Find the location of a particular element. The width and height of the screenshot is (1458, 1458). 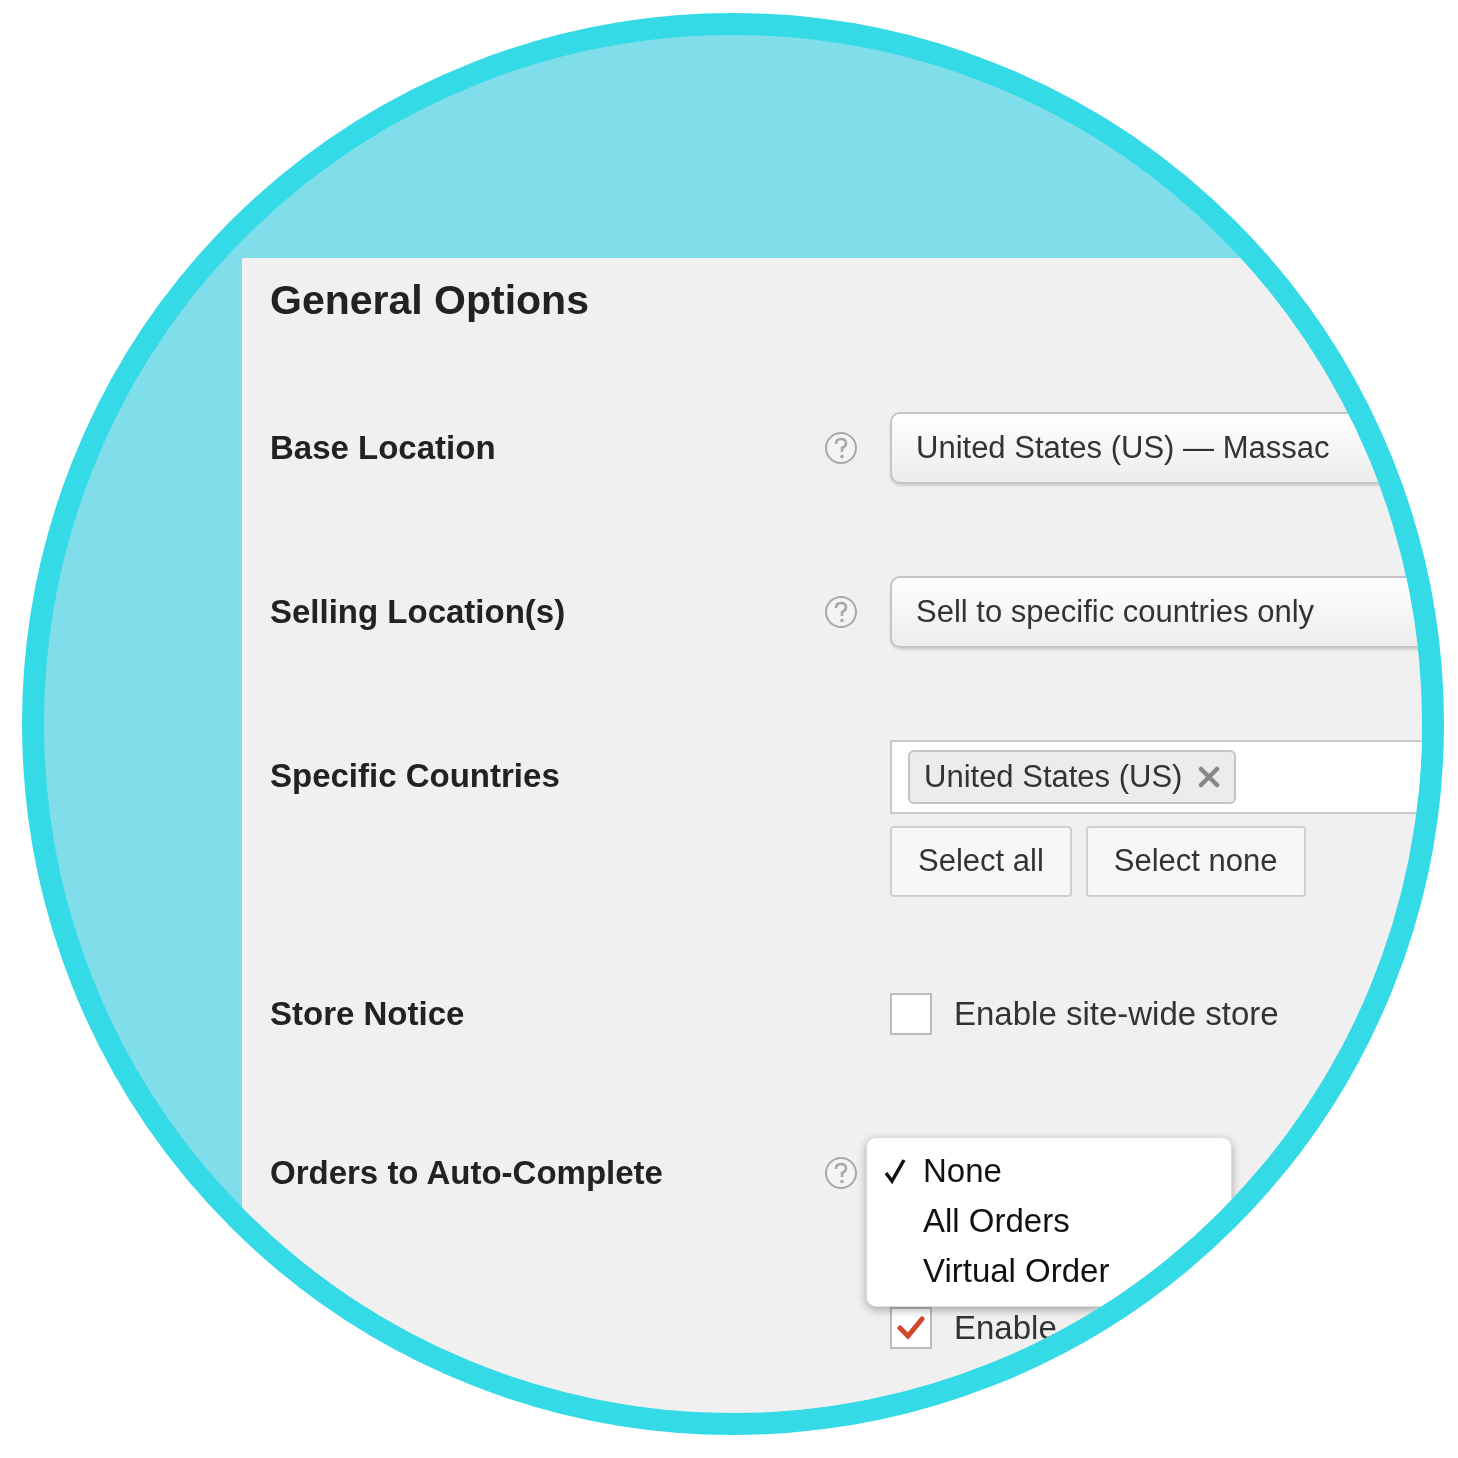

menu-item: All Orders is located at coordinates (996, 1221).